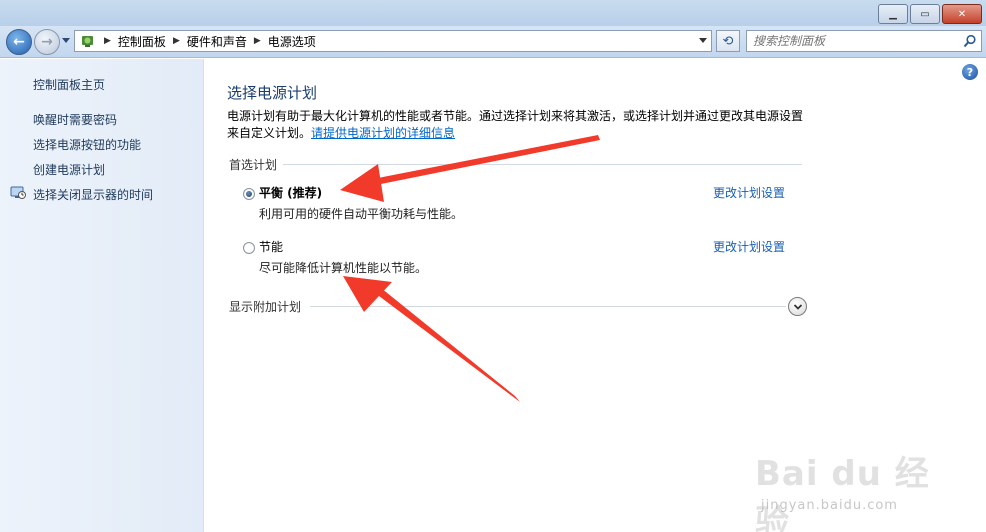 The image size is (986, 532). What do you see at coordinates (66, 40) in the screenshot?
I see `recent-pages-dropdown` at bounding box center [66, 40].